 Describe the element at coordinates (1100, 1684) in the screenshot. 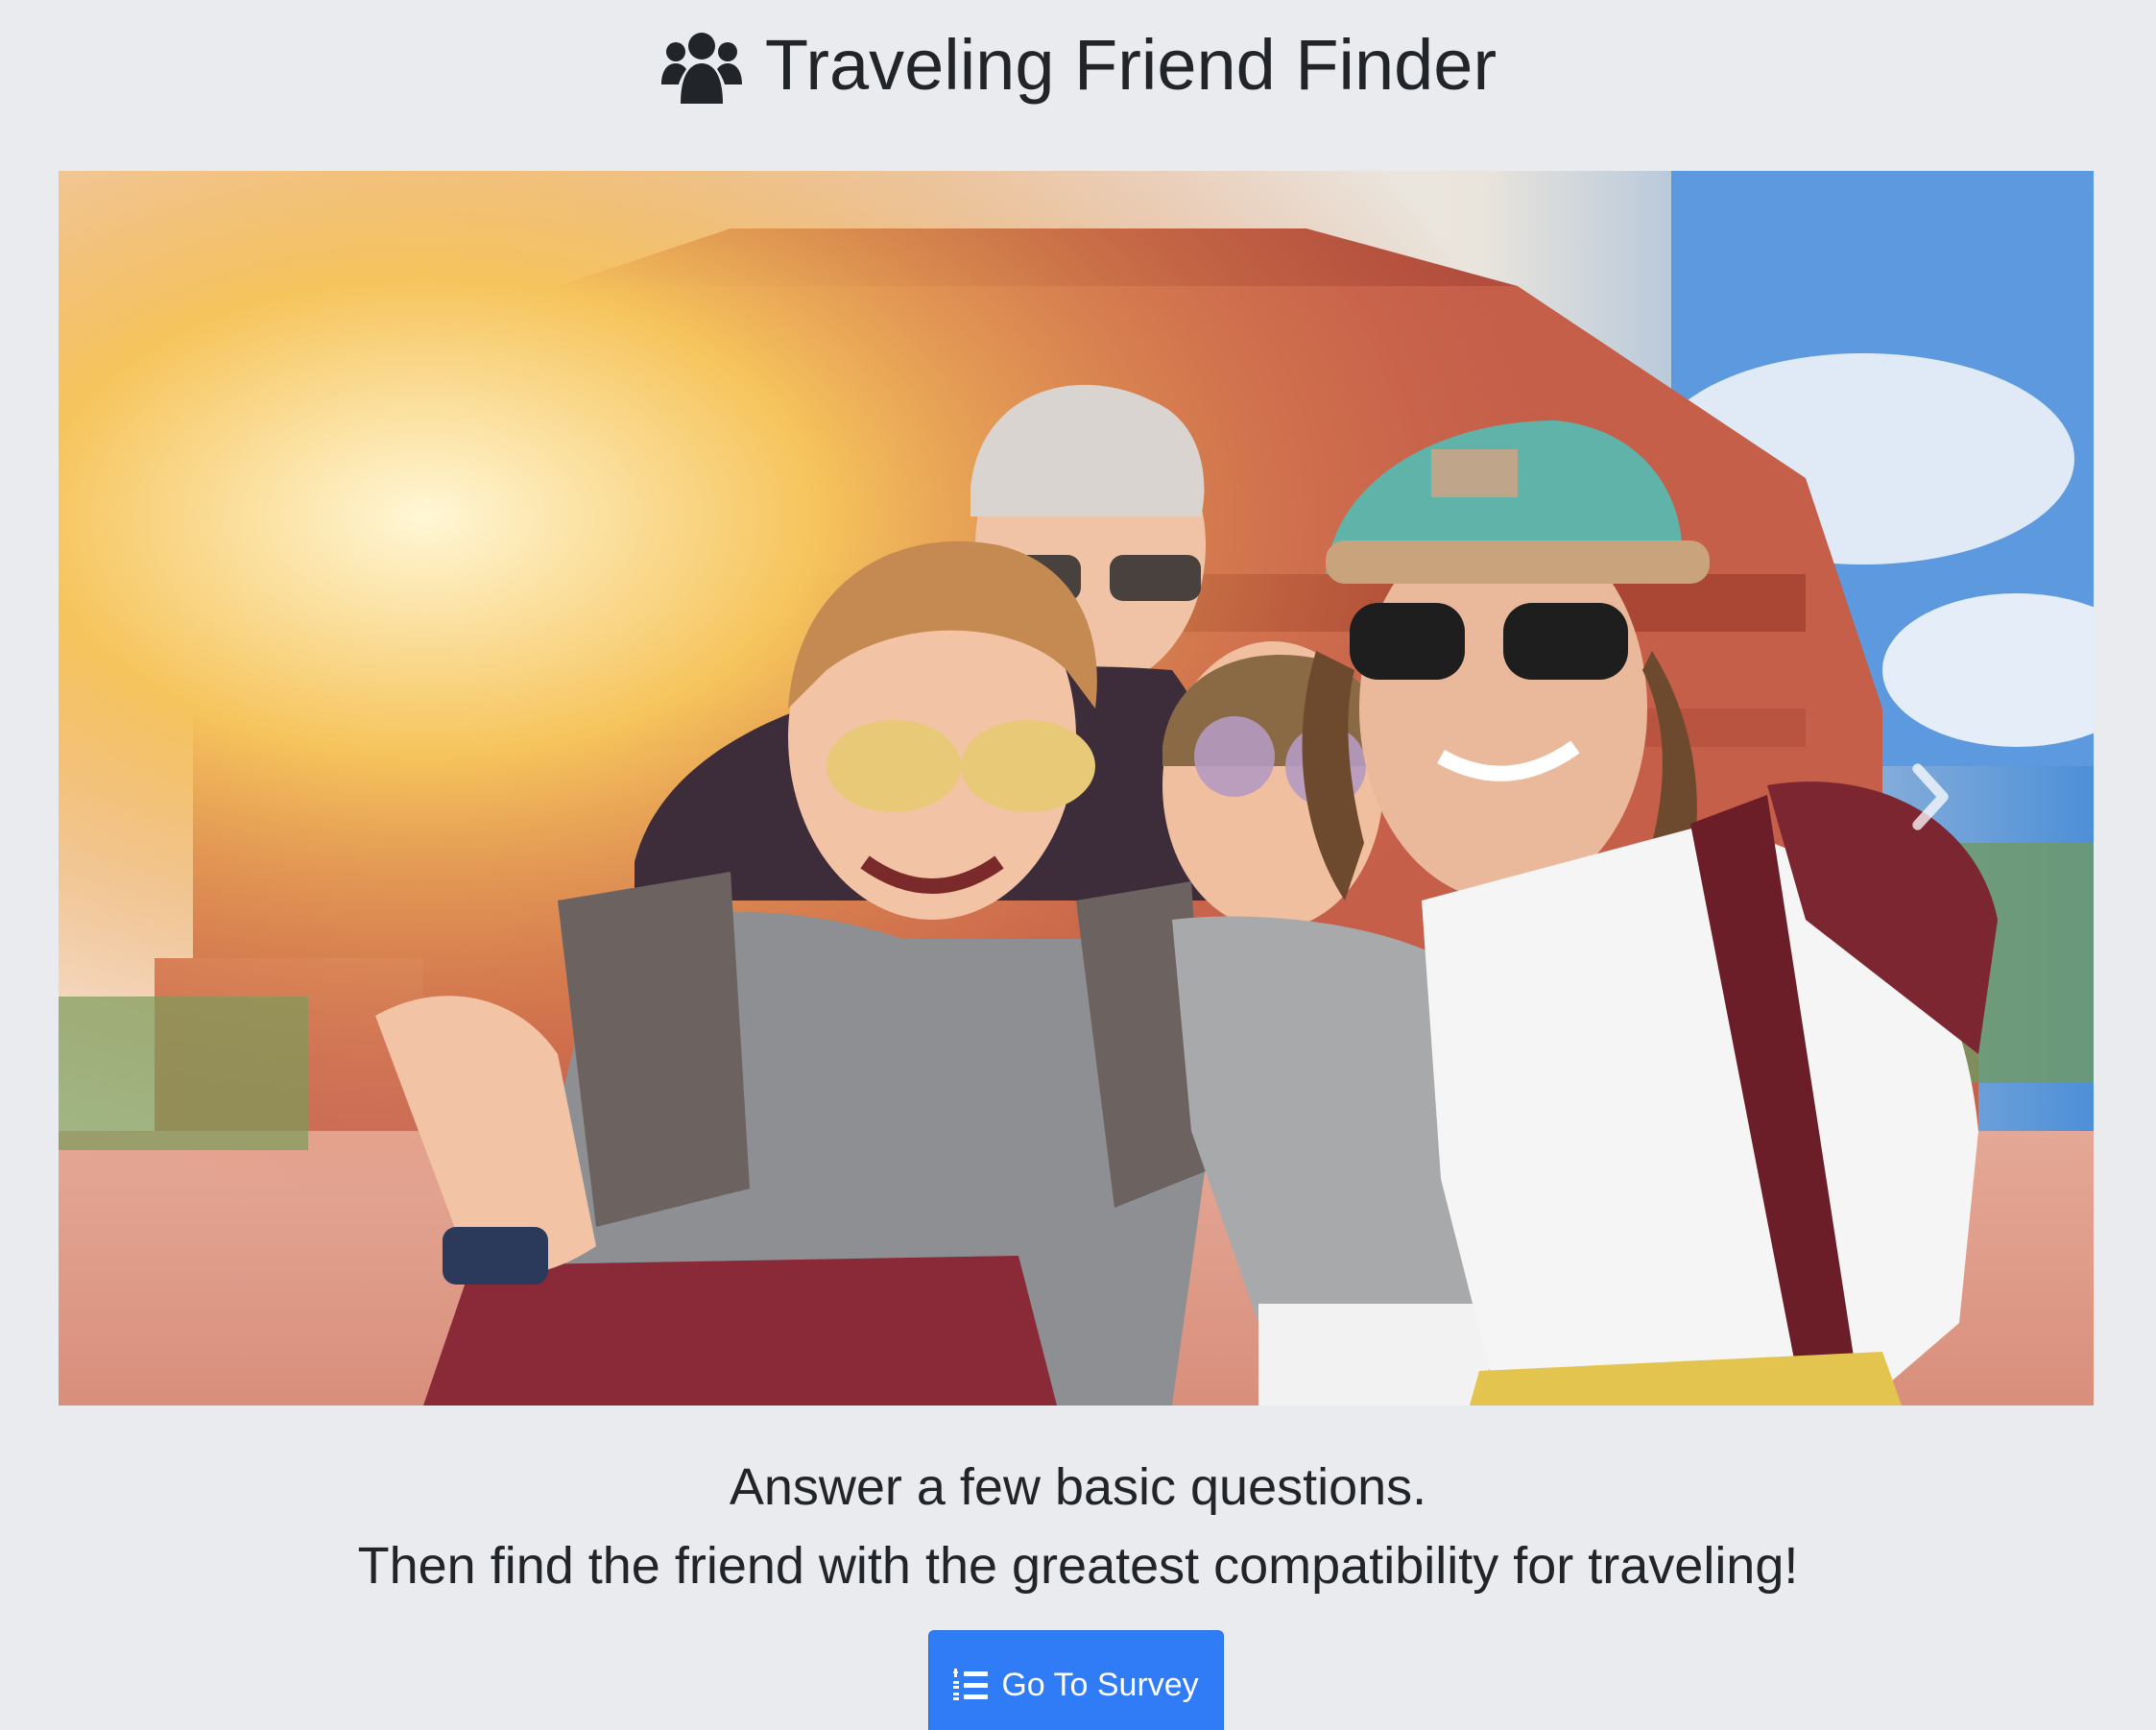

I see `go-to-survey-label: Go To Survey` at that location.